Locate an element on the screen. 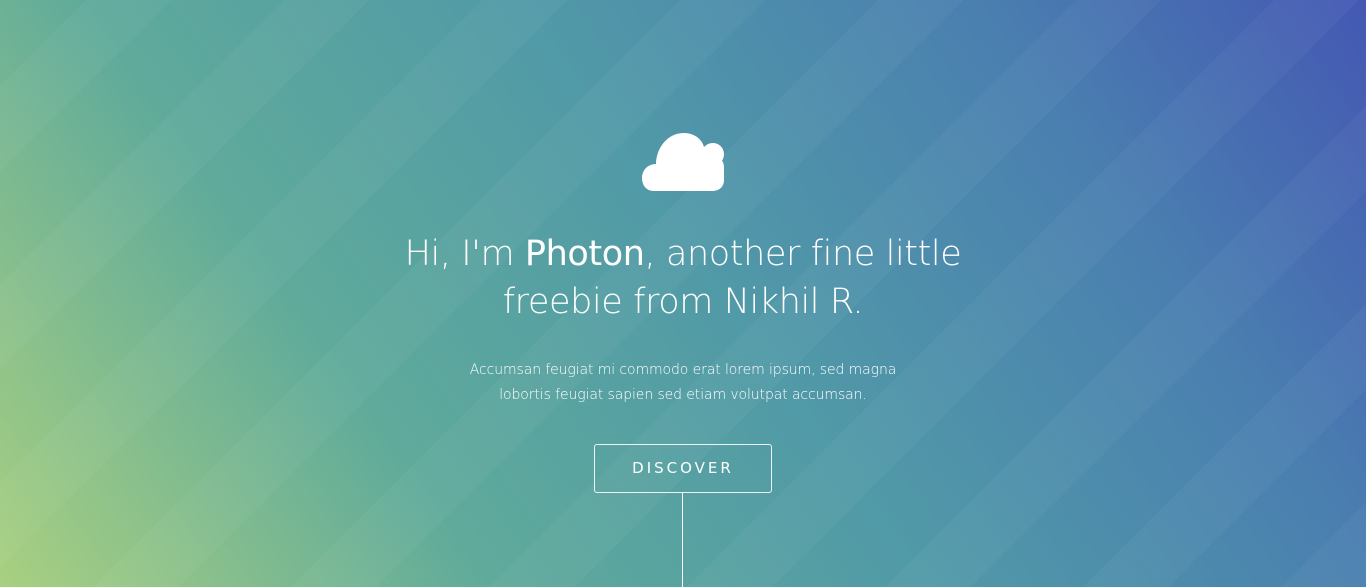  scroll-line is located at coordinates (682, 539).